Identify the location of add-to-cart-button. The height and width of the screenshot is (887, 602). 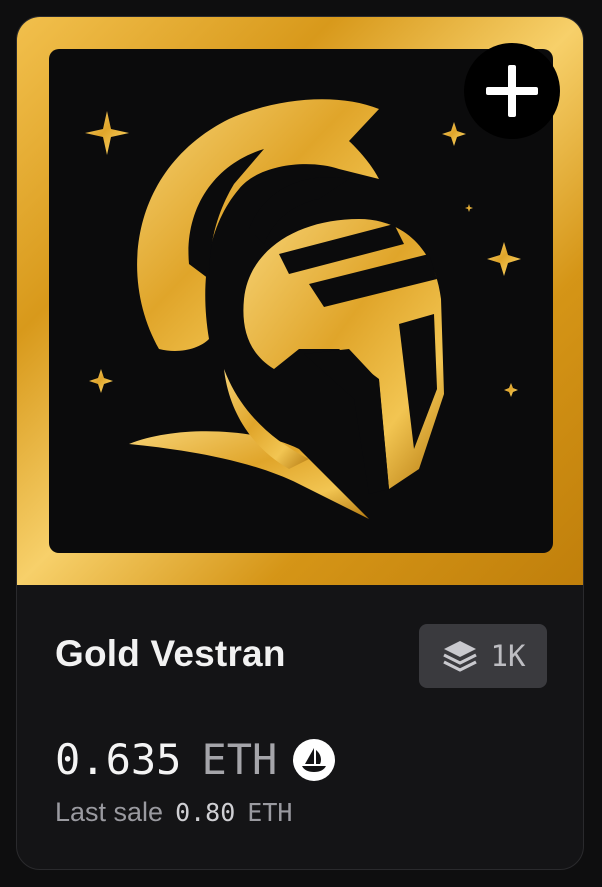
(512, 91).